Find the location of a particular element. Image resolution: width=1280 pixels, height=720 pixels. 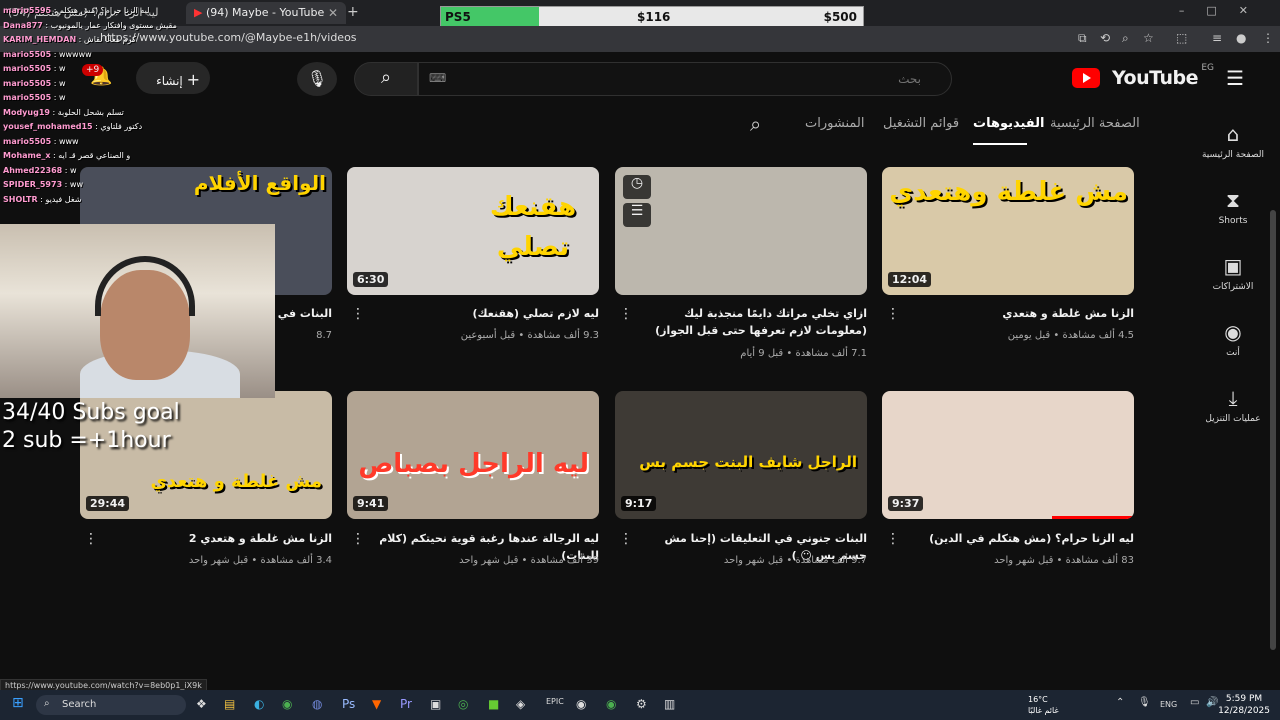

minecraft-icon: ■ is located at coordinates (493, 704).